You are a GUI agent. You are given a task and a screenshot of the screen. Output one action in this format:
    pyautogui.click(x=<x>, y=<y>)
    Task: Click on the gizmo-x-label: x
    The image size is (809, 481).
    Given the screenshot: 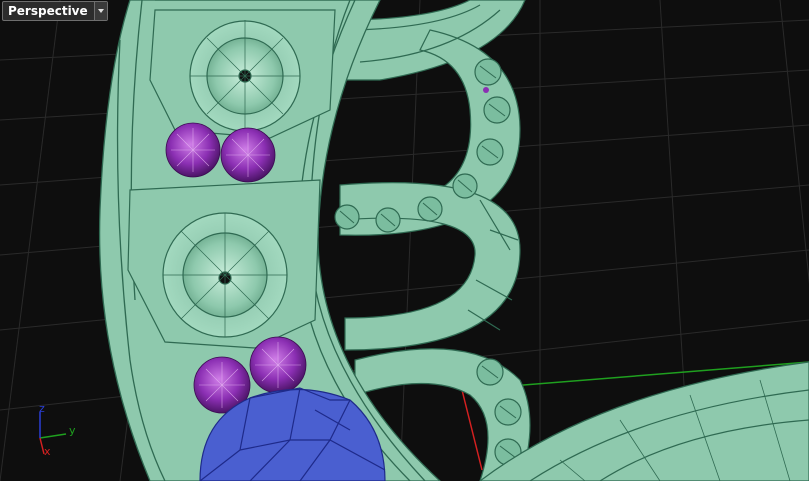 What is the action you would take?
    pyautogui.click(x=47, y=451)
    